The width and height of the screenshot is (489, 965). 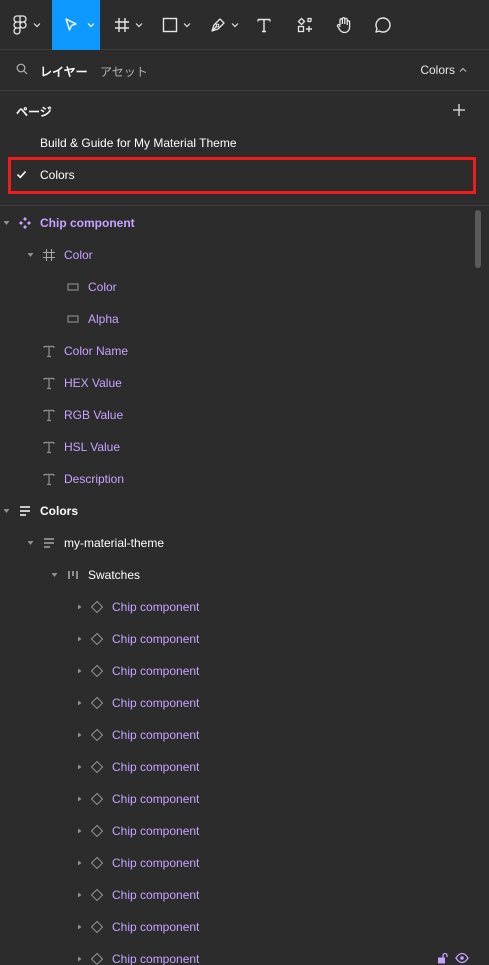 I want to click on hand-tool-button, so click(x=344, y=25).